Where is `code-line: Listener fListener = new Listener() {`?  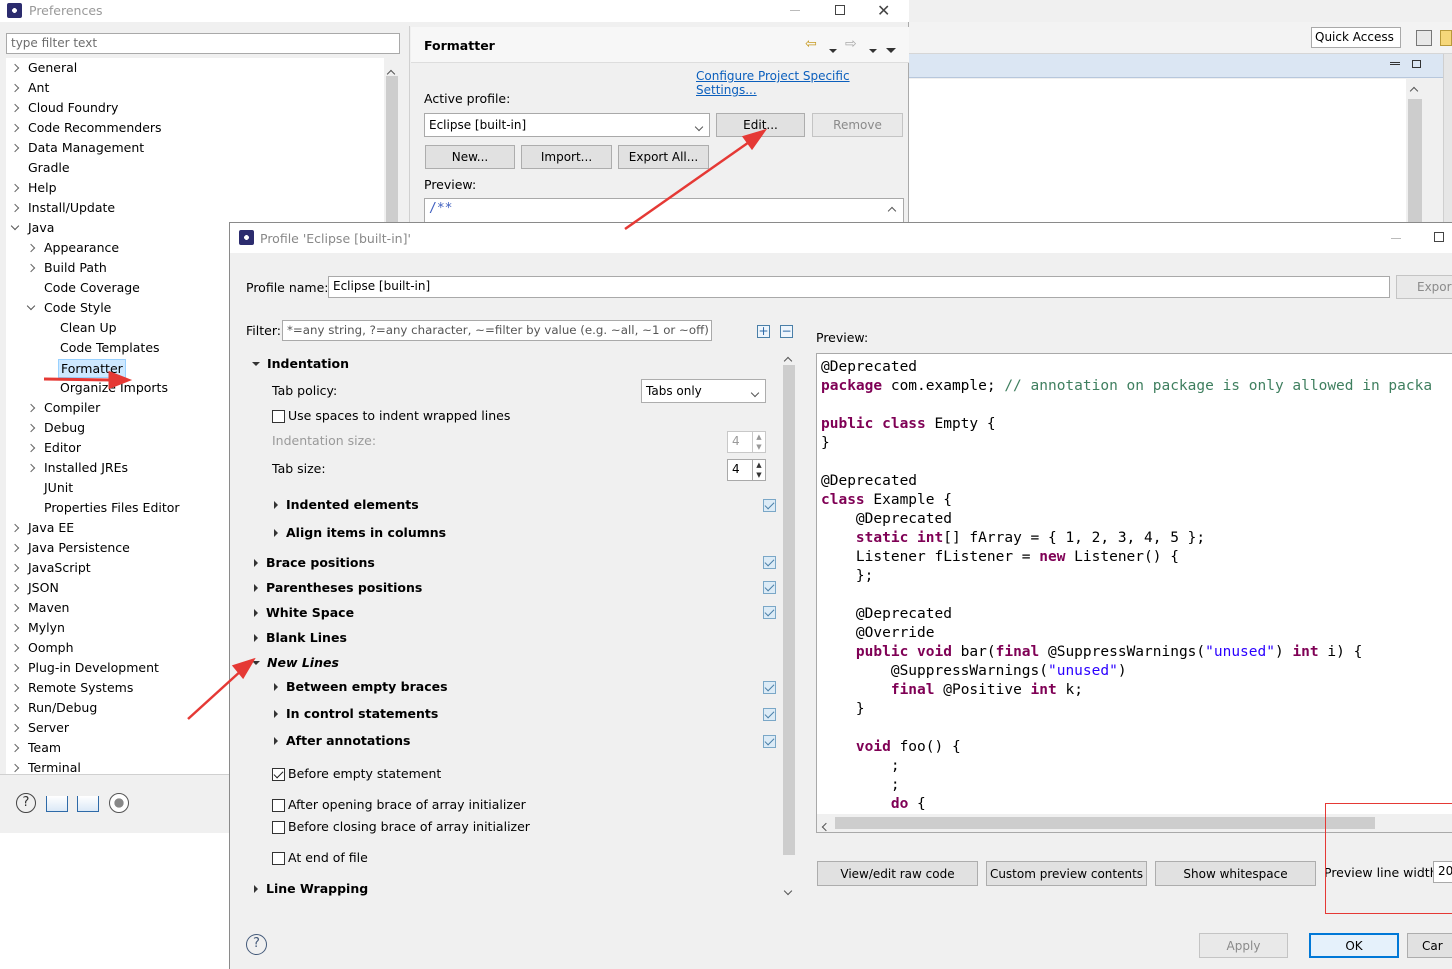
code-line: Listener fListener = new Listener() { is located at coordinates (1000, 557).